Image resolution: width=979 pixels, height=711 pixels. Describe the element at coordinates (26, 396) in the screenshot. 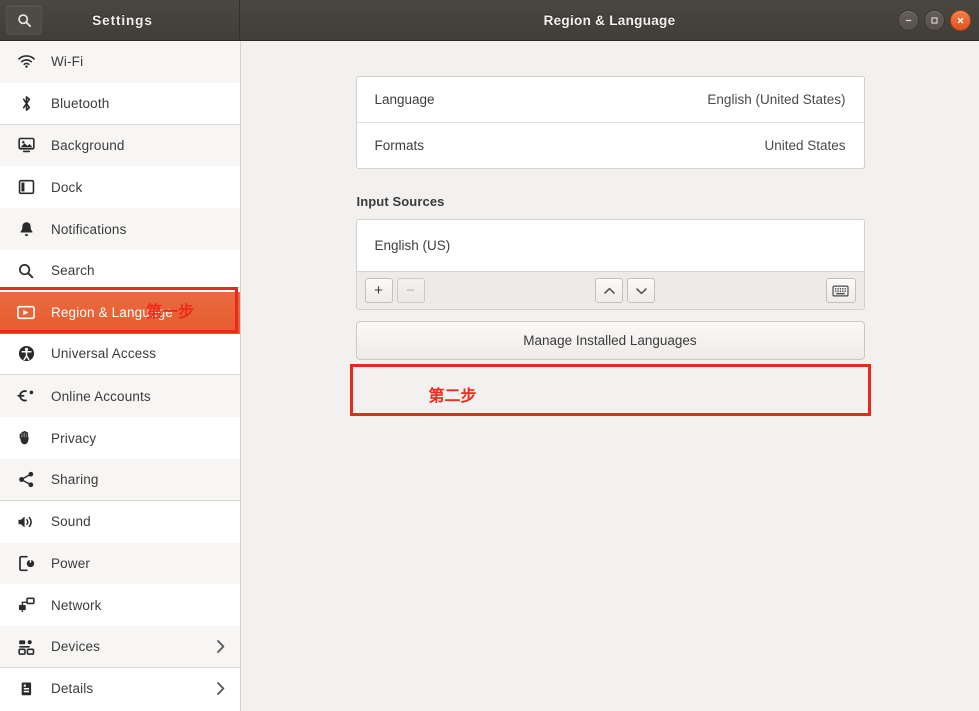

I see `online-accounts-icon` at that location.